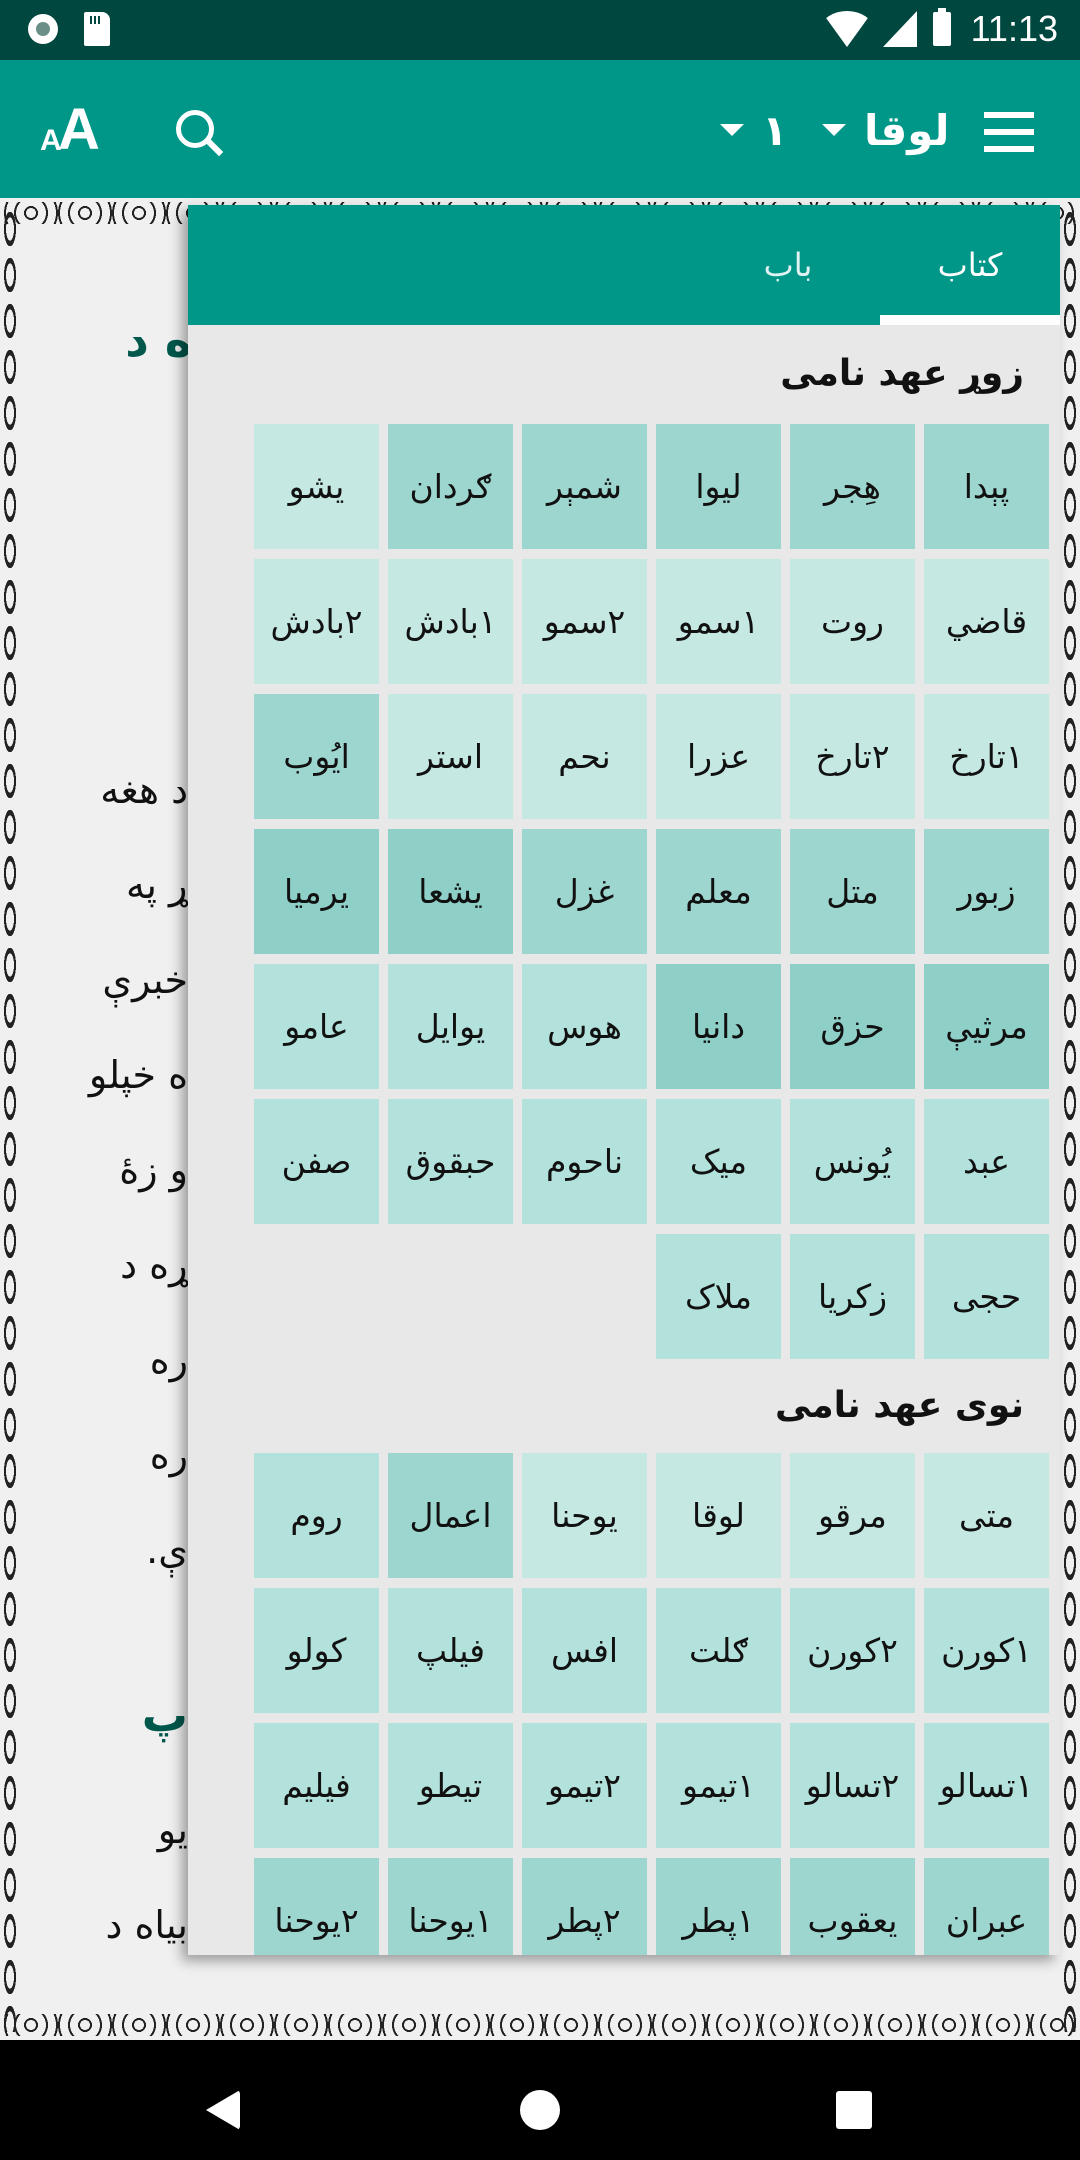 The height and width of the screenshot is (2160, 1080). I want to click on book-tile: ګلت, so click(718, 1650).